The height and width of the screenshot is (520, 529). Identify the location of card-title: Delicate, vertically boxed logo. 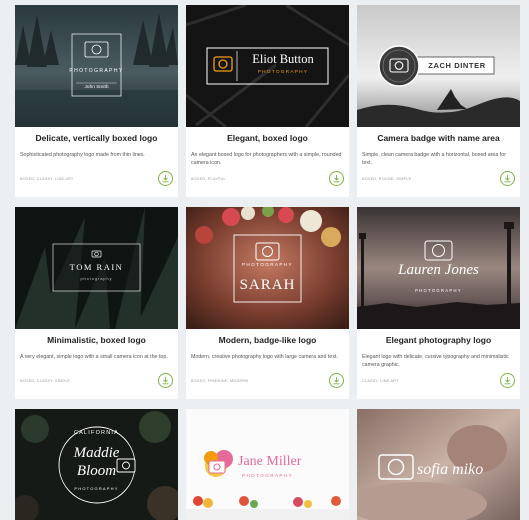
(96, 138).